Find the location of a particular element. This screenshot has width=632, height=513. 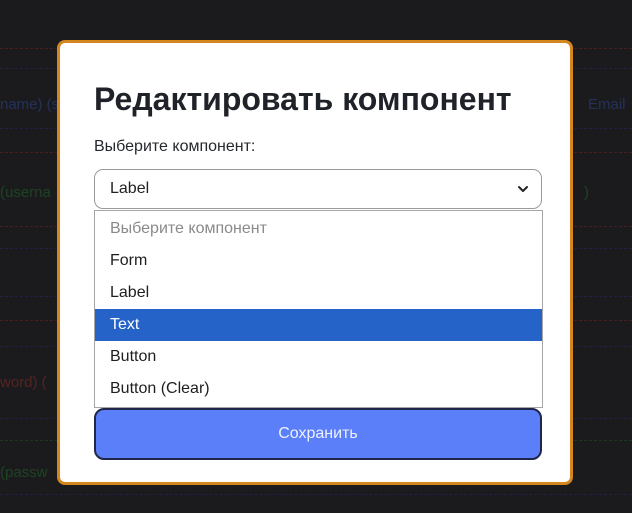

dropdown-option-placeholder: Выберите компонент is located at coordinates (318, 229).